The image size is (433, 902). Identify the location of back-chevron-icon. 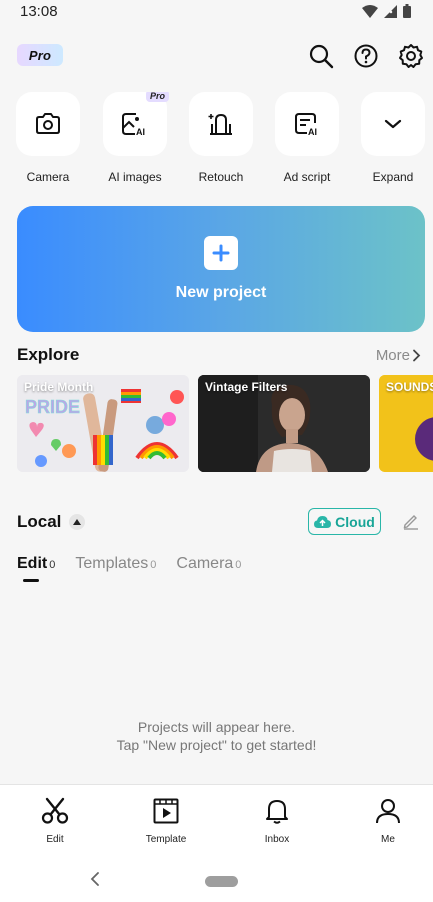
(95, 879).